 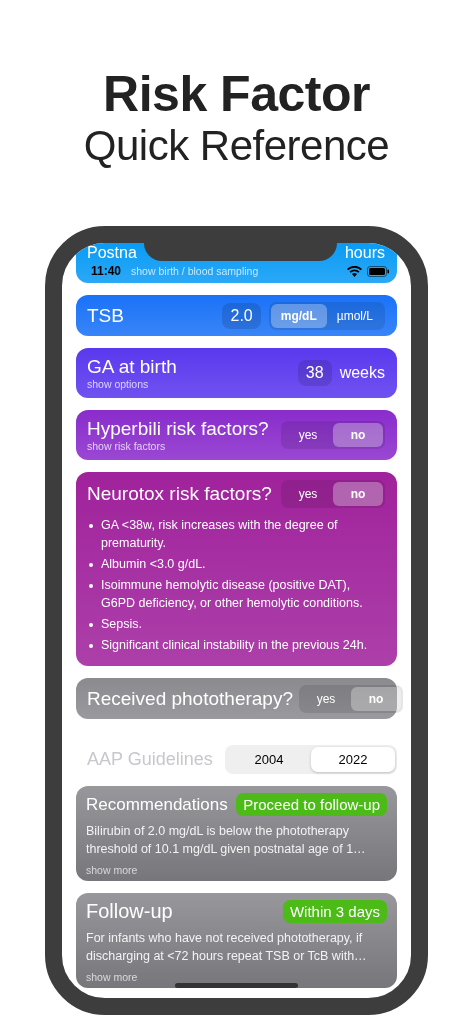 What do you see at coordinates (353, 759) in the screenshot?
I see `segment-button: 2022` at bounding box center [353, 759].